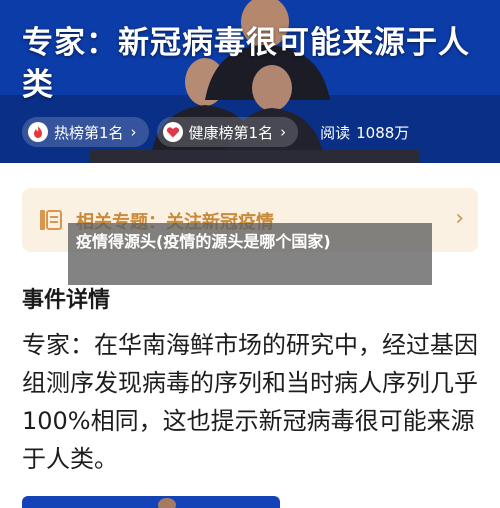 This screenshot has width=500, height=508. Describe the element at coordinates (172, 132) in the screenshot. I see `heart-icon` at that location.